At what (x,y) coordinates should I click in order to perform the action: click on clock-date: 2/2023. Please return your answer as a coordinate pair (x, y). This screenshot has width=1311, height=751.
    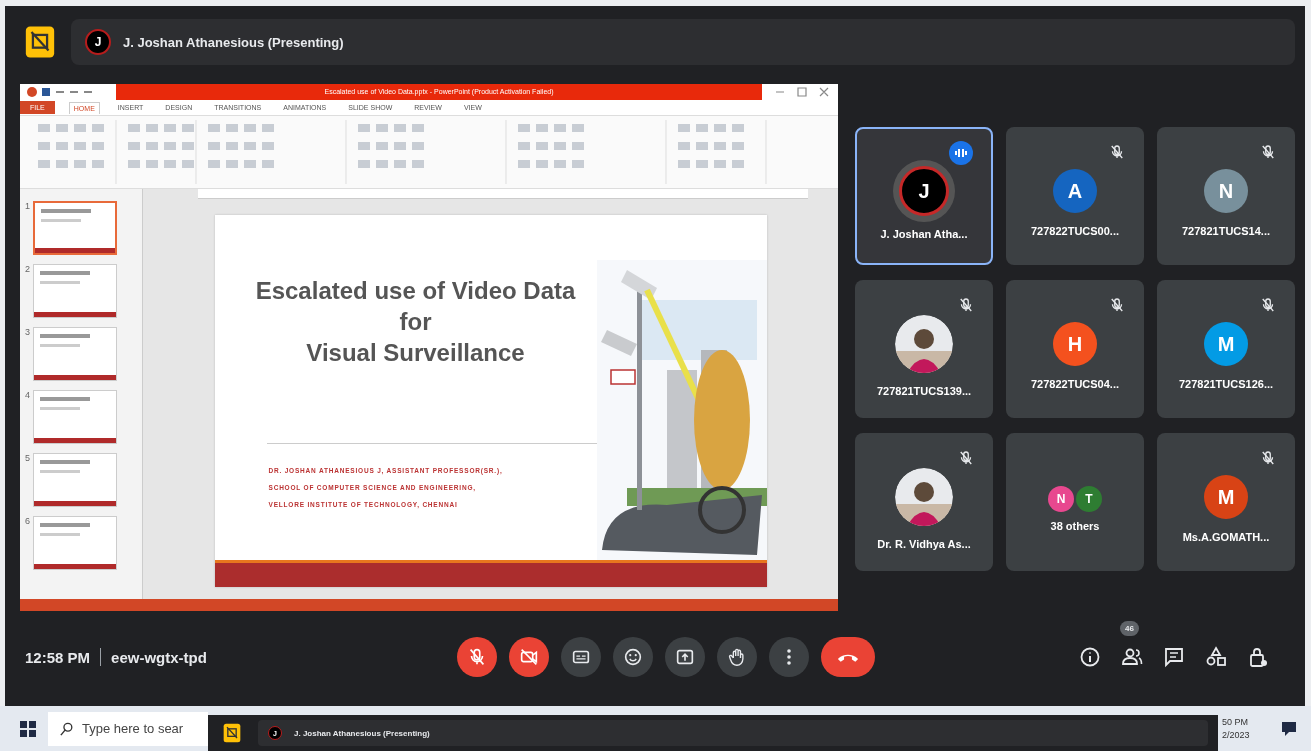
    Looking at the image, I should click on (1236, 735).